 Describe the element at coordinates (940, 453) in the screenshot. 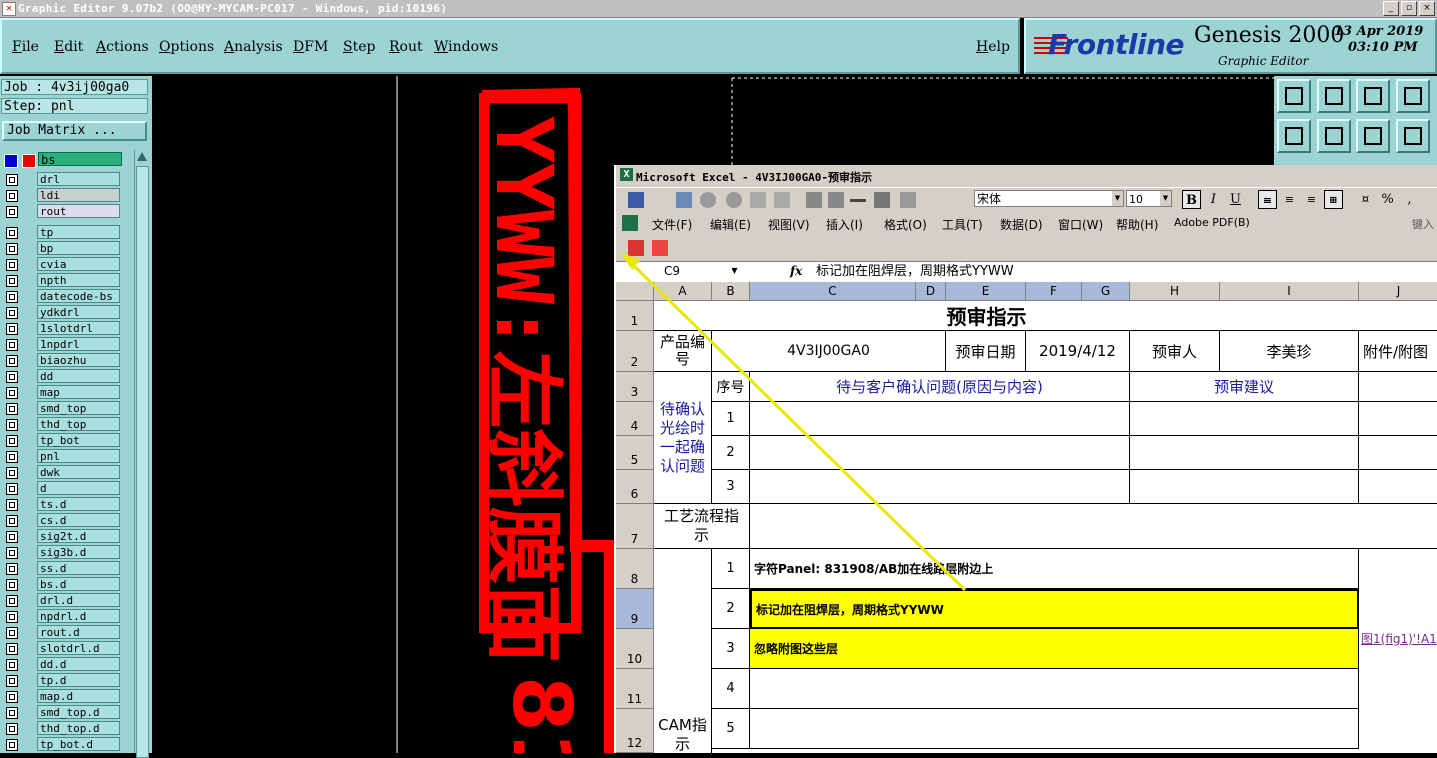

I see `issue-cell` at that location.